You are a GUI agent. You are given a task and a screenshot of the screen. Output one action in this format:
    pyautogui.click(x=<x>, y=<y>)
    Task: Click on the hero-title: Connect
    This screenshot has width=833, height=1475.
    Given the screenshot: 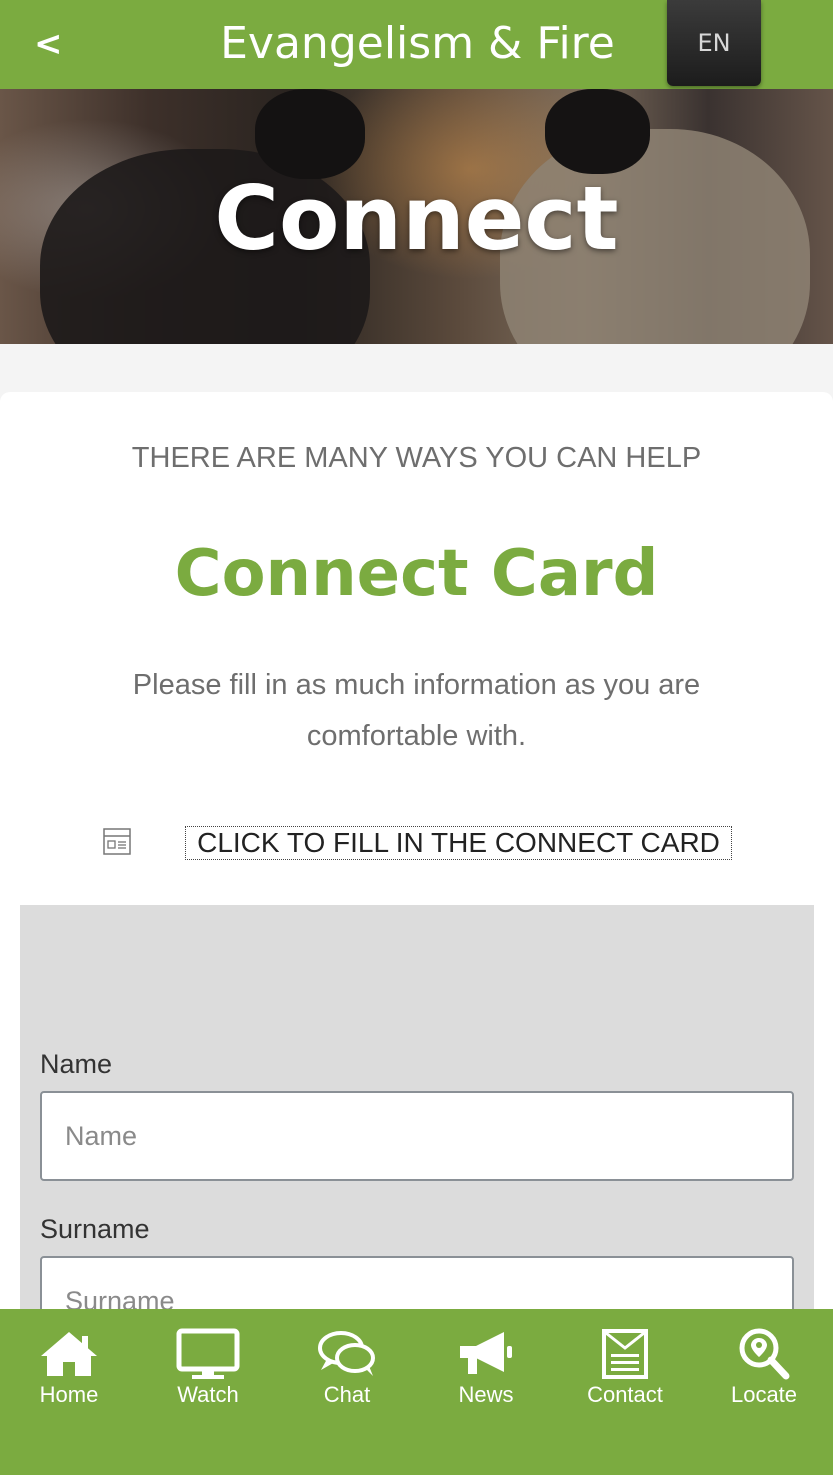 What is the action you would take?
    pyautogui.click(x=416, y=218)
    